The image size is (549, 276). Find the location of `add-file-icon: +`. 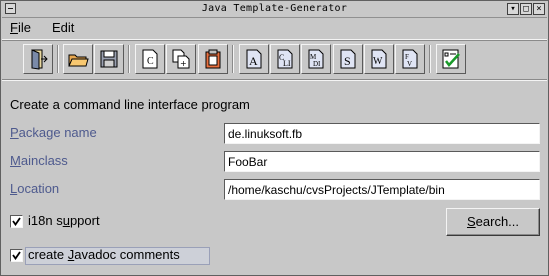

add-file-icon: + is located at coordinates (181, 59).